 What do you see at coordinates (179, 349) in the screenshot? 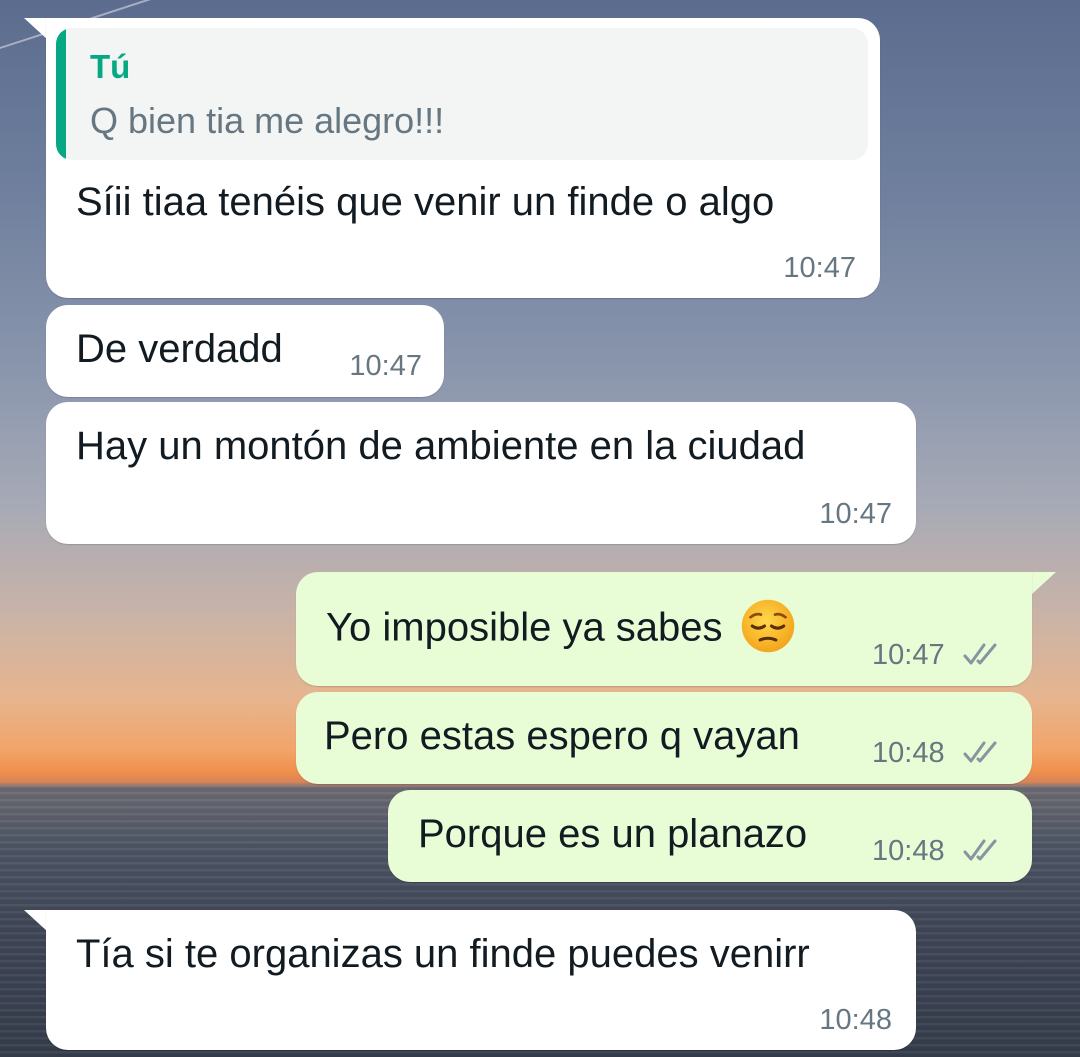
I see `message-text: De verdadd` at bounding box center [179, 349].